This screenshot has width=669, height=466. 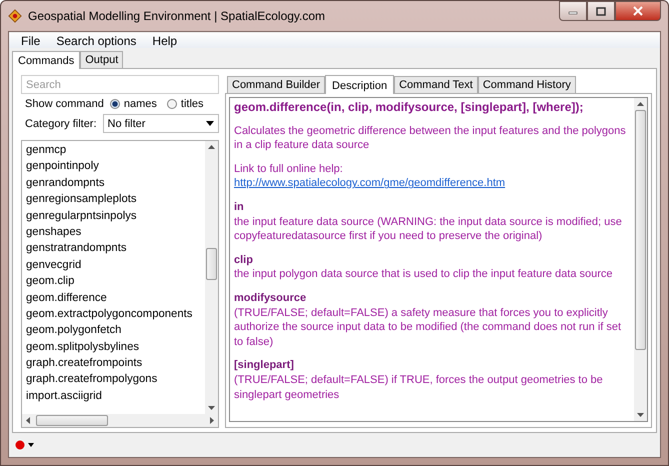 I want to click on tab: Description, so click(x=359, y=84).